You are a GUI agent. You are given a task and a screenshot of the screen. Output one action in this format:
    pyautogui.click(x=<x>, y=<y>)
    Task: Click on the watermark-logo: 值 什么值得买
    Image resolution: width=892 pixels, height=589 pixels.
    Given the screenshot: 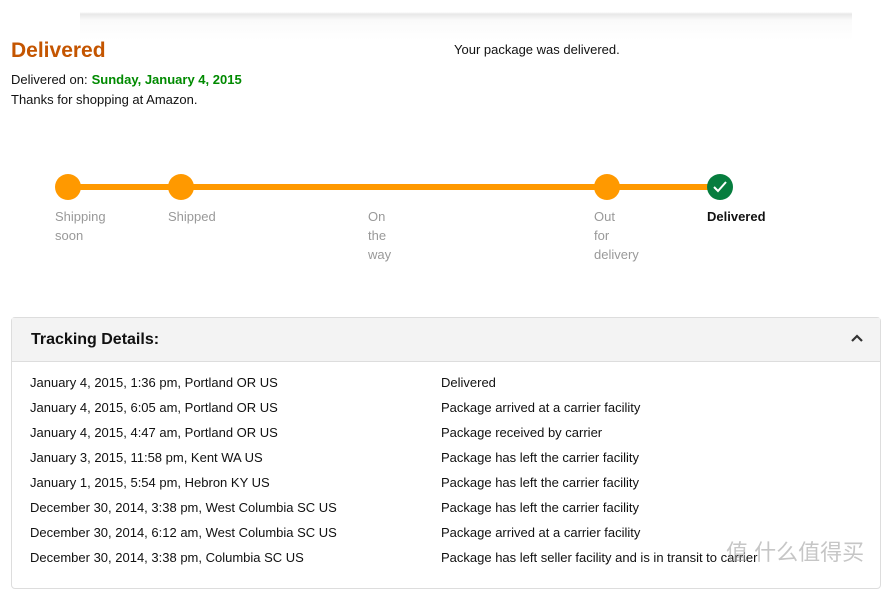 What is the action you would take?
    pyautogui.click(x=795, y=552)
    